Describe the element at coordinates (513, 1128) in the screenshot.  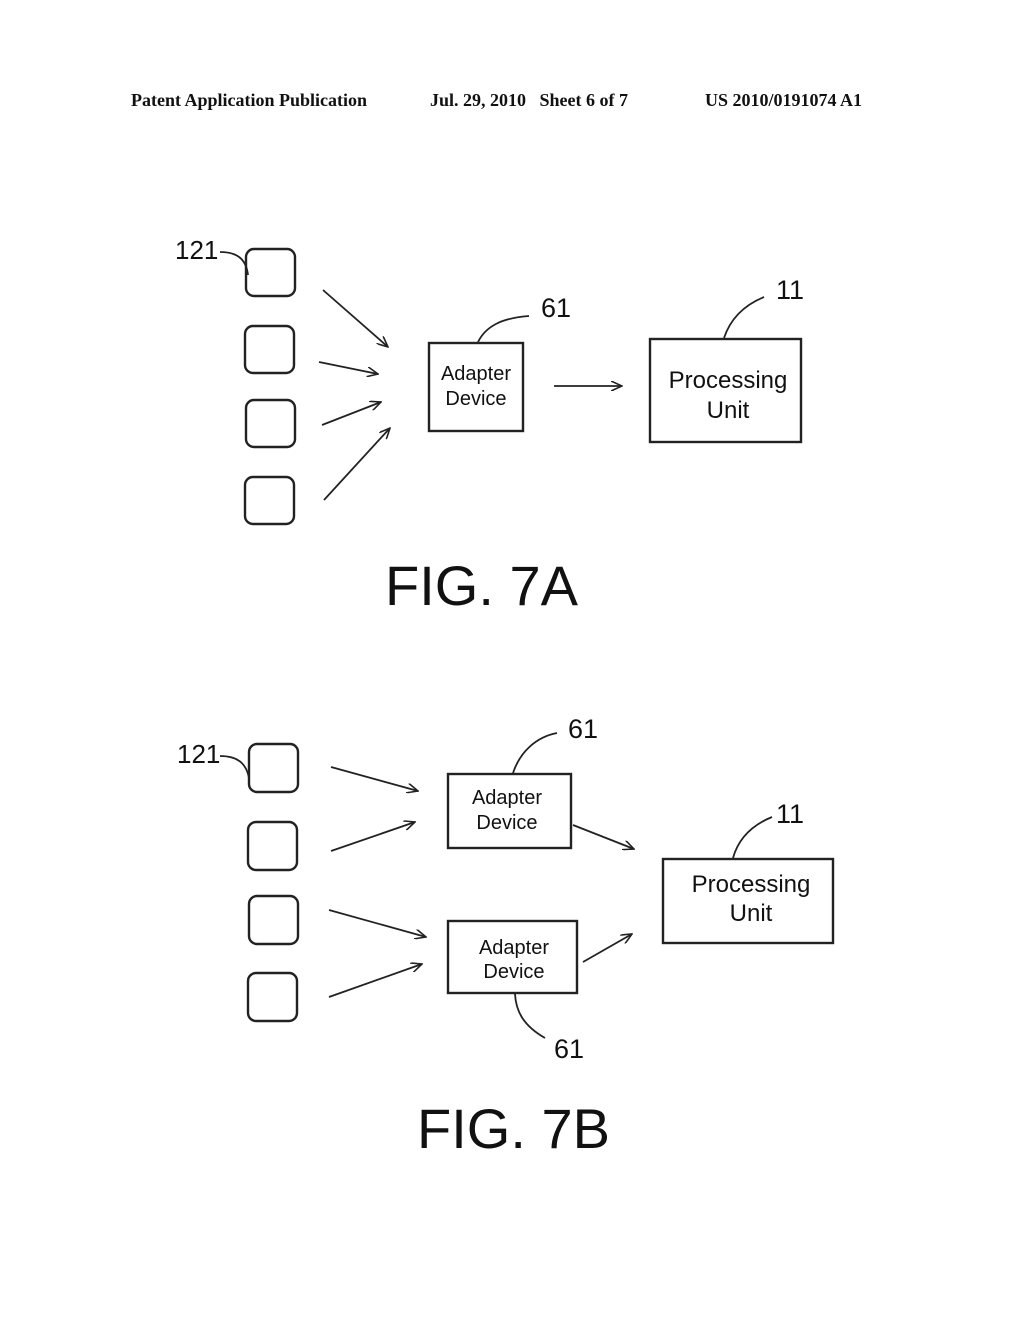
I see `figure-caption: FIG. 7B` at that location.